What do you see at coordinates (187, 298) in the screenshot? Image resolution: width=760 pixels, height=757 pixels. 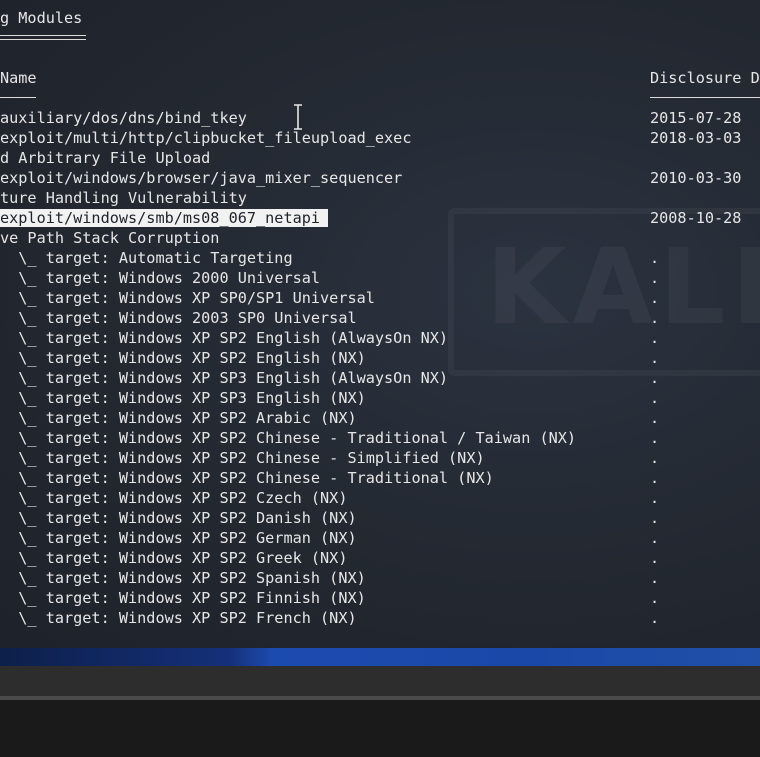 I see `module-row: \_ target: Windows XP SP0/SP1 Universal` at bounding box center [187, 298].